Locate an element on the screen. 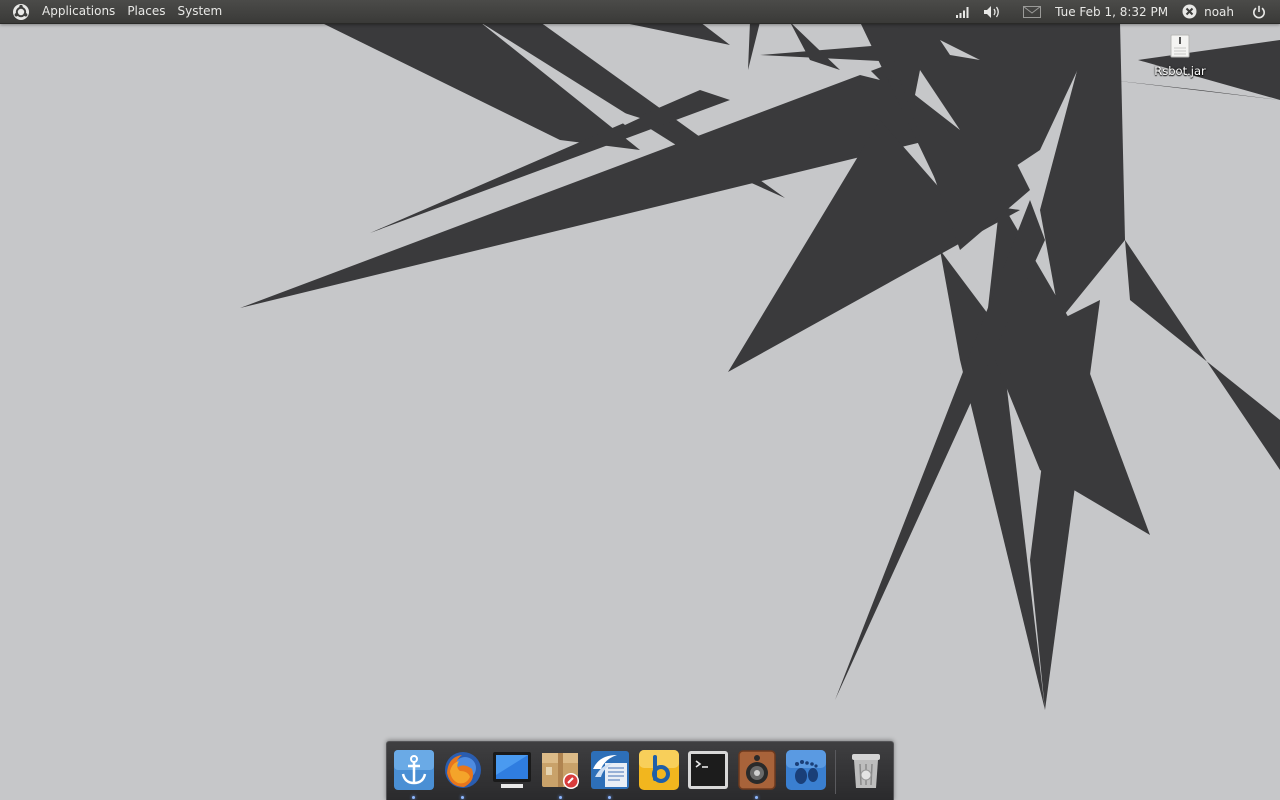  volume-icon is located at coordinates (993, 11).